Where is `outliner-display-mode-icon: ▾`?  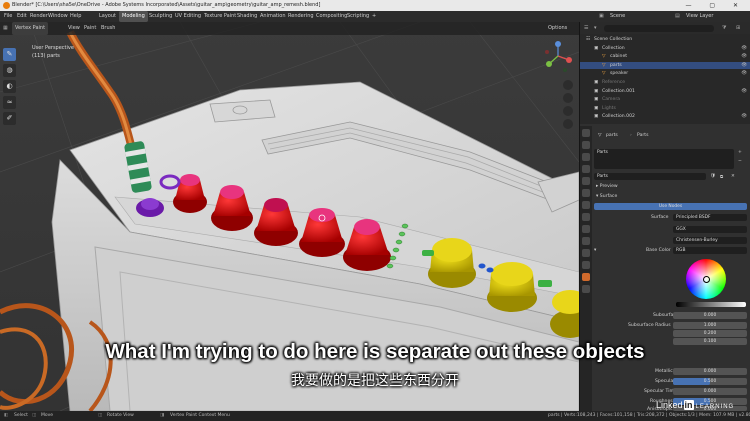 outliner-display-mode-icon: ▾ is located at coordinates (595, 28).